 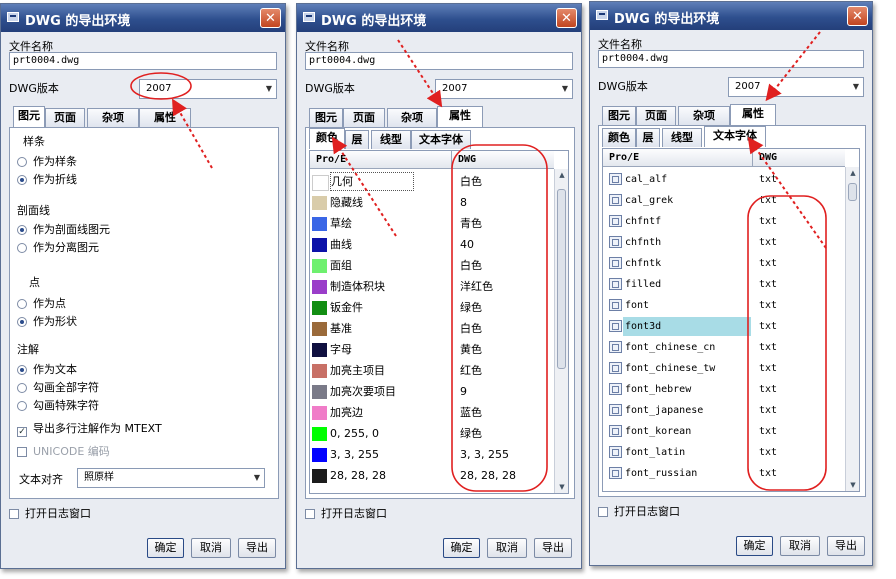 What do you see at coordinates (499, 318) in the screenshot?
I see `highlight-box-dwg-colors` at bounding box center [499, 318].